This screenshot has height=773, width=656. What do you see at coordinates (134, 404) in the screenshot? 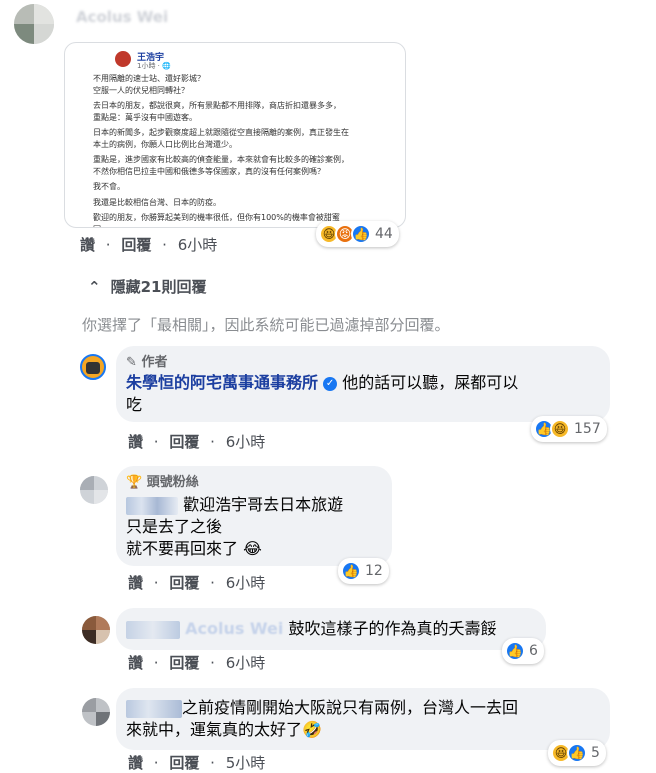
I see `comment-line: 吃` at bounding box center [134, 404].